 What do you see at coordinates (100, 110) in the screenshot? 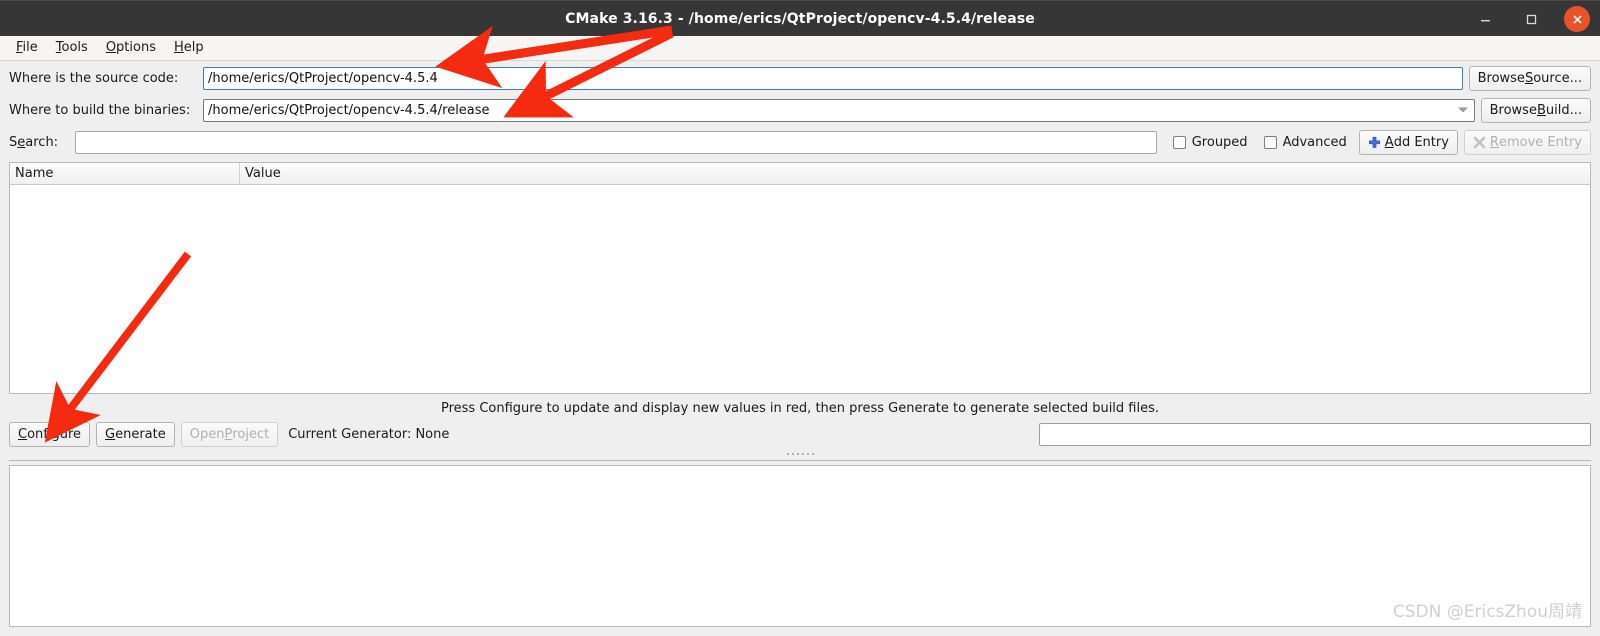
I see `binaries-label: Where to build the binaries:` at bounding box center [100, 110].